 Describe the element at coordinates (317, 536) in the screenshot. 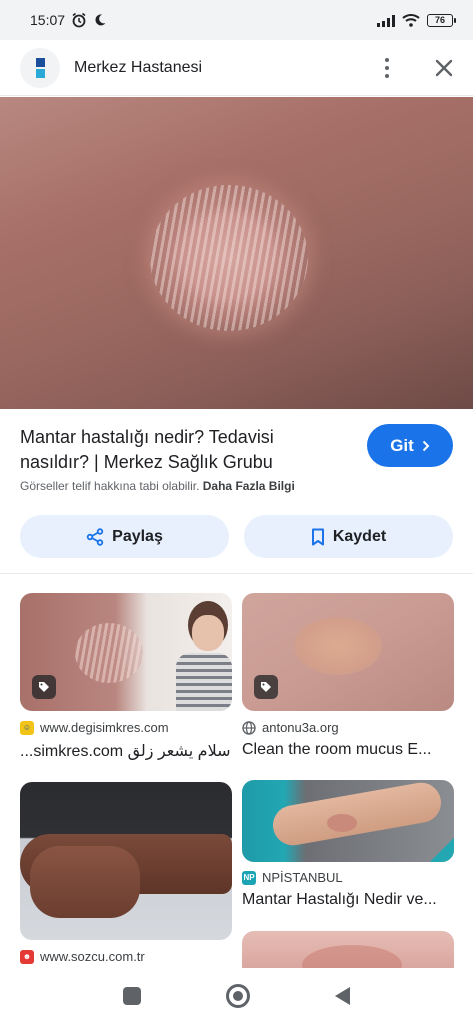

I see `bookmark-icon` at that location.